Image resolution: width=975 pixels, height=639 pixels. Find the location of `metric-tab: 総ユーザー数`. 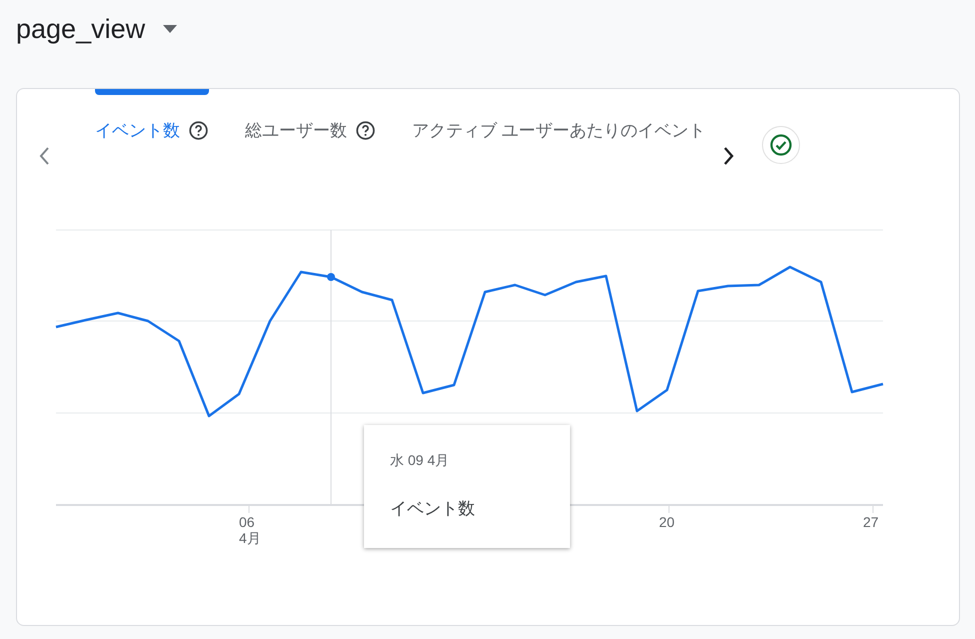

metric-tab: 総ユーザー数 is located at coordinates (310, 115).